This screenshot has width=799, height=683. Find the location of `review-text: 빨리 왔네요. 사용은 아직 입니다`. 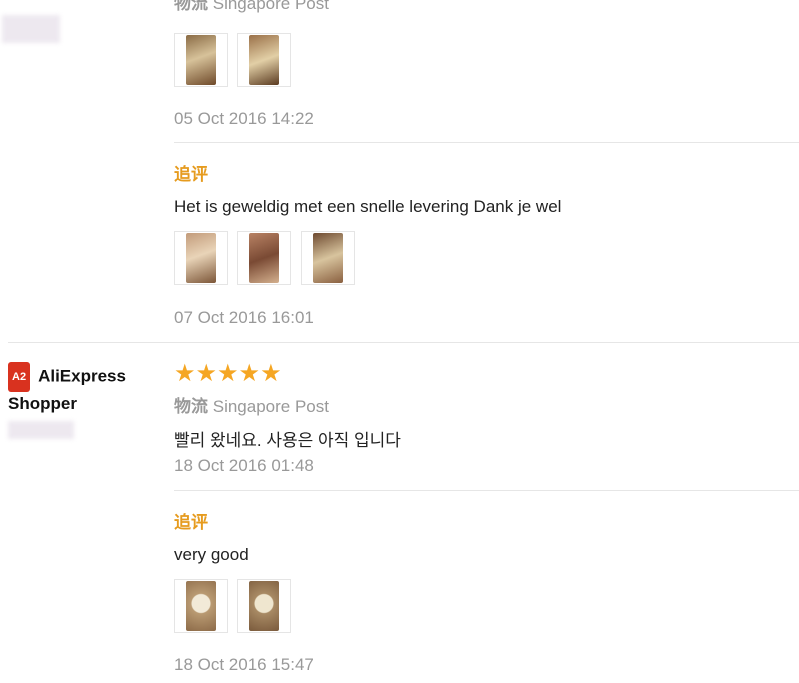

review-text: 빨리 왔네요. 사용은 아직 입니다 is located at coordinates (287, 440).